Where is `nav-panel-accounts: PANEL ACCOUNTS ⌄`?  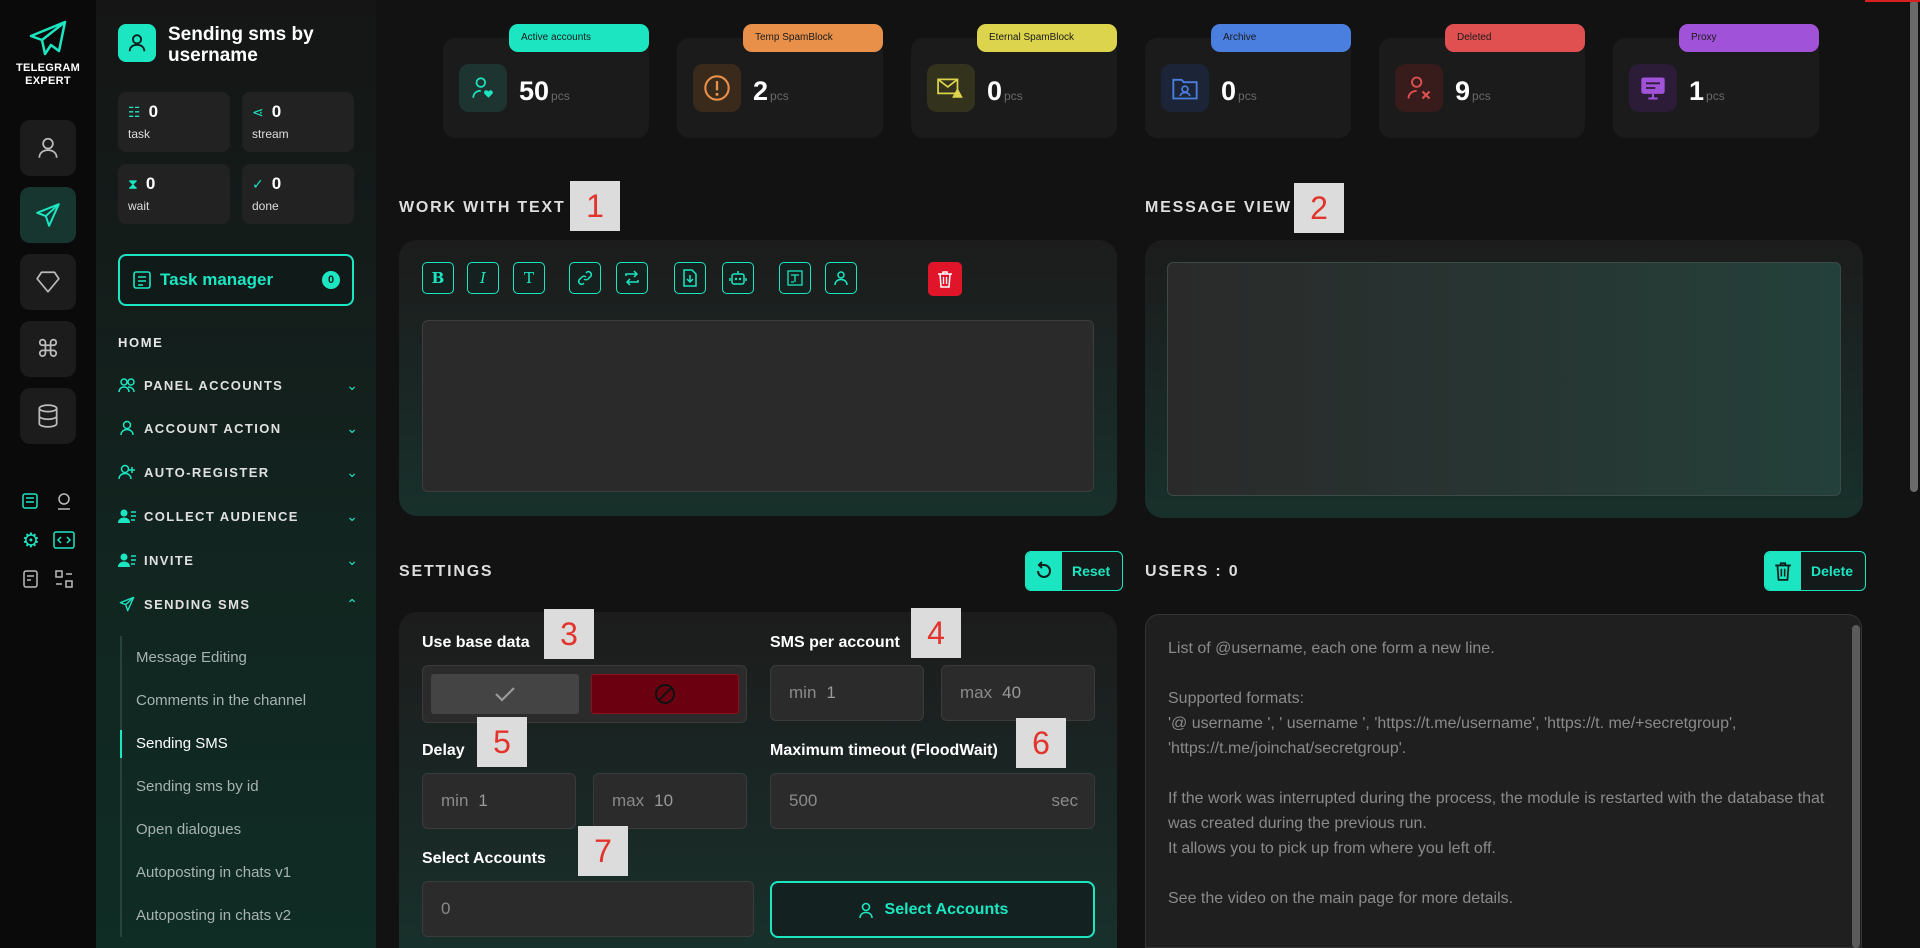 nav-panel-accounts: PANEL ACCOUNTS ⌄ is located at coordinates (238, 385).